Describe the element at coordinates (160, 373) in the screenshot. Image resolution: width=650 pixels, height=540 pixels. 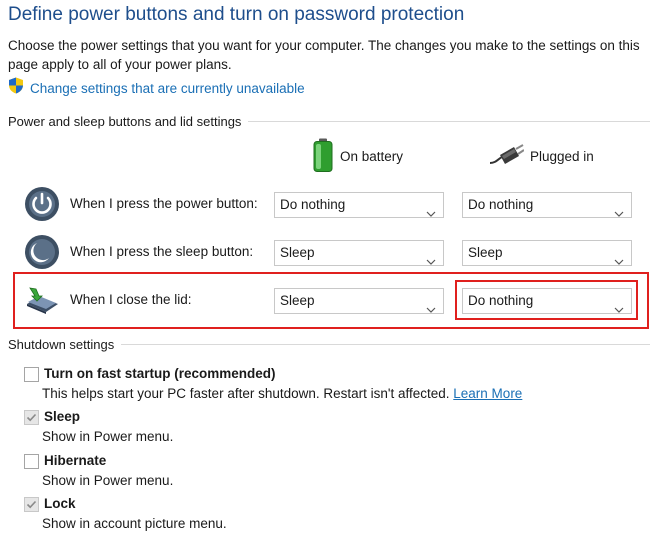
I see `fast-startup-label: Turn on fast startup (recommended)` at that location.